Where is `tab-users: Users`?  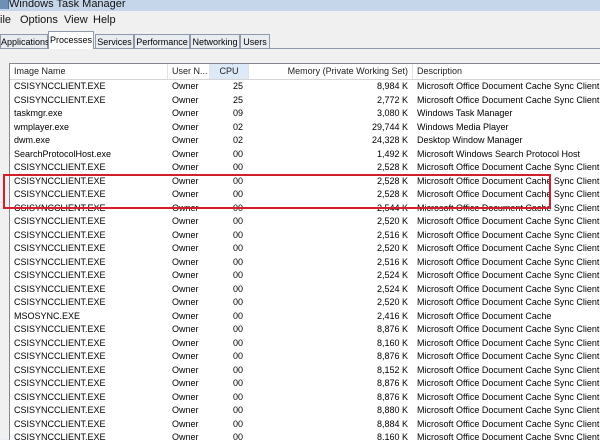
tab-users: Users is located at coordinates (255, 41).